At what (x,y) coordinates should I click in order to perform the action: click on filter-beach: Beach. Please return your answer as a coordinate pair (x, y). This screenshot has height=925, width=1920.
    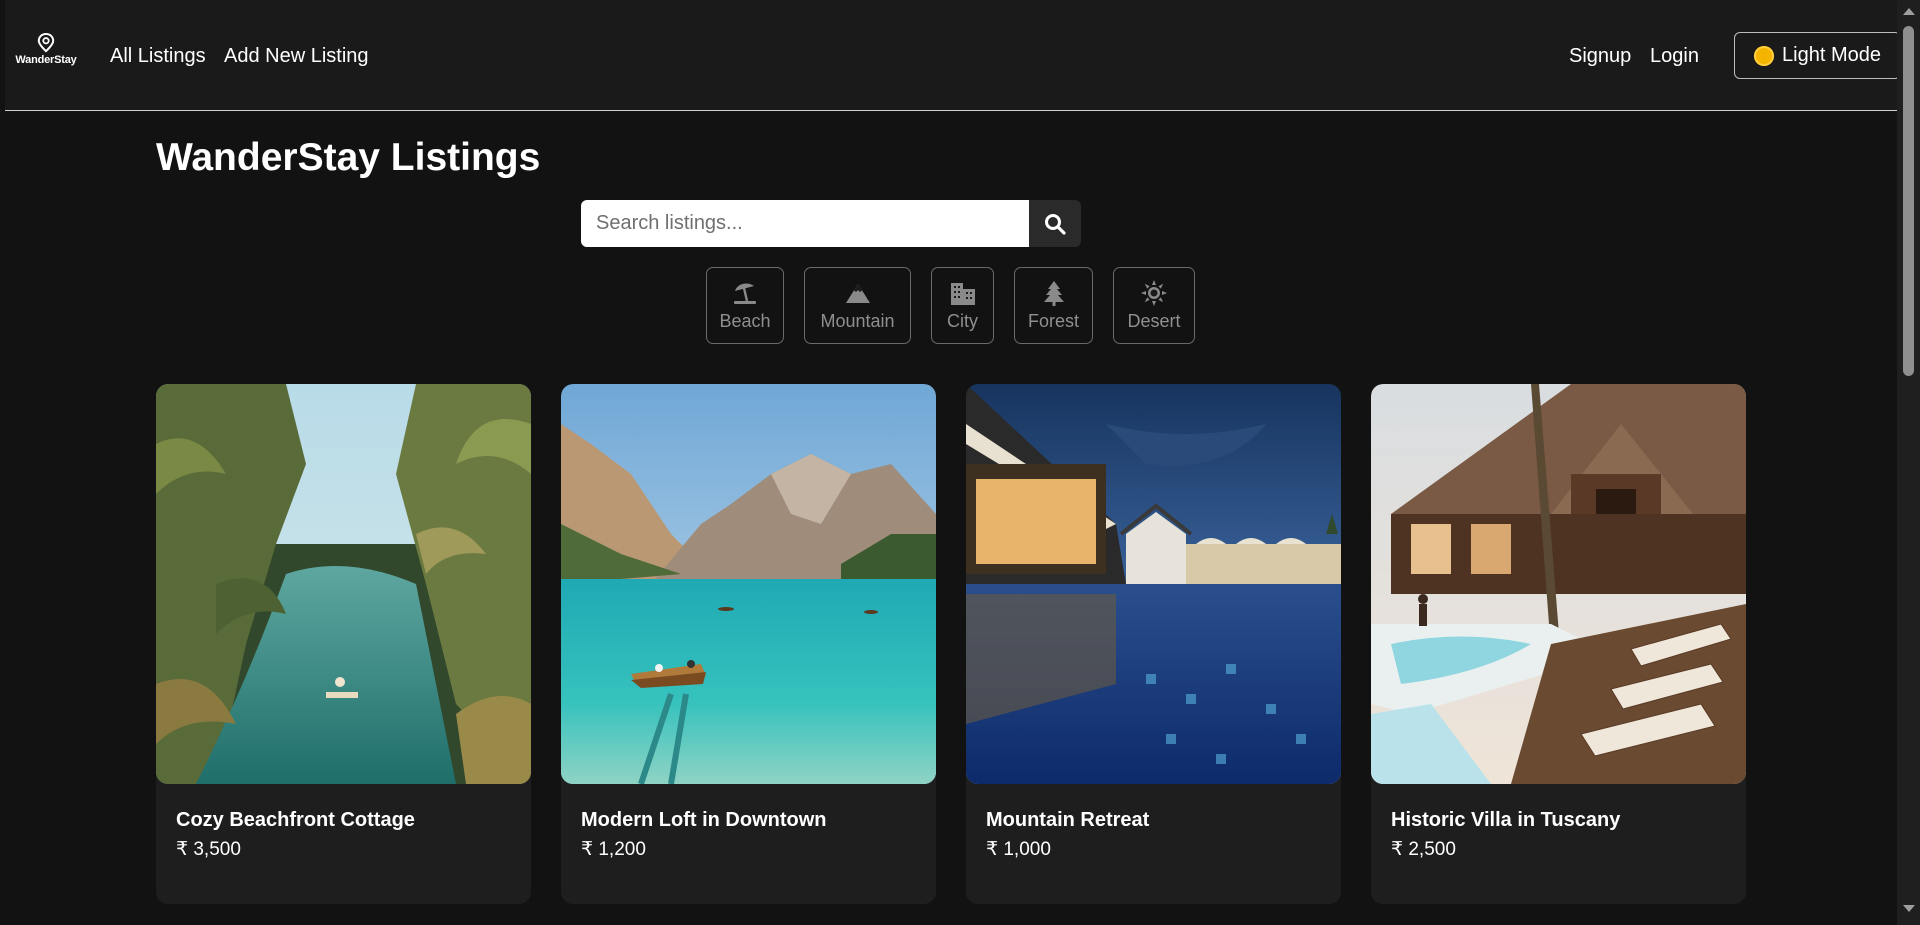
    Looking at the image, I should click on (745, 305).